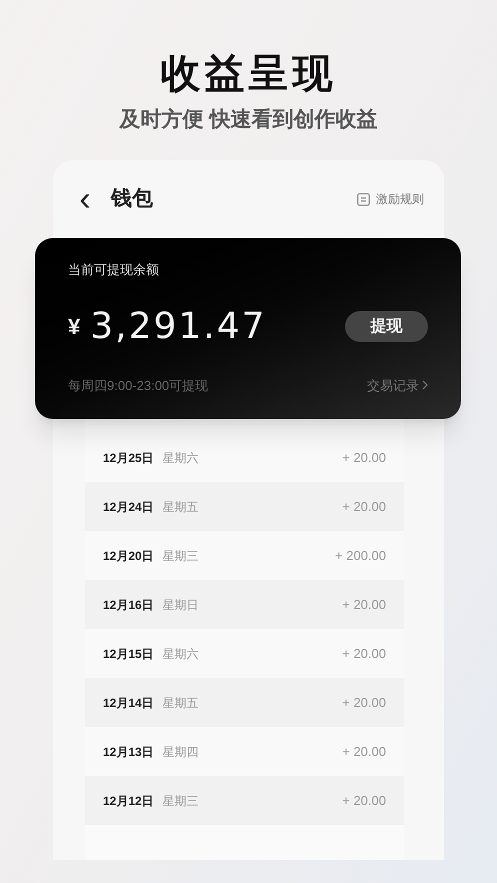 The width and height of the screenshot is (497, 883). I want to click on document-icon, so click(363, 199).